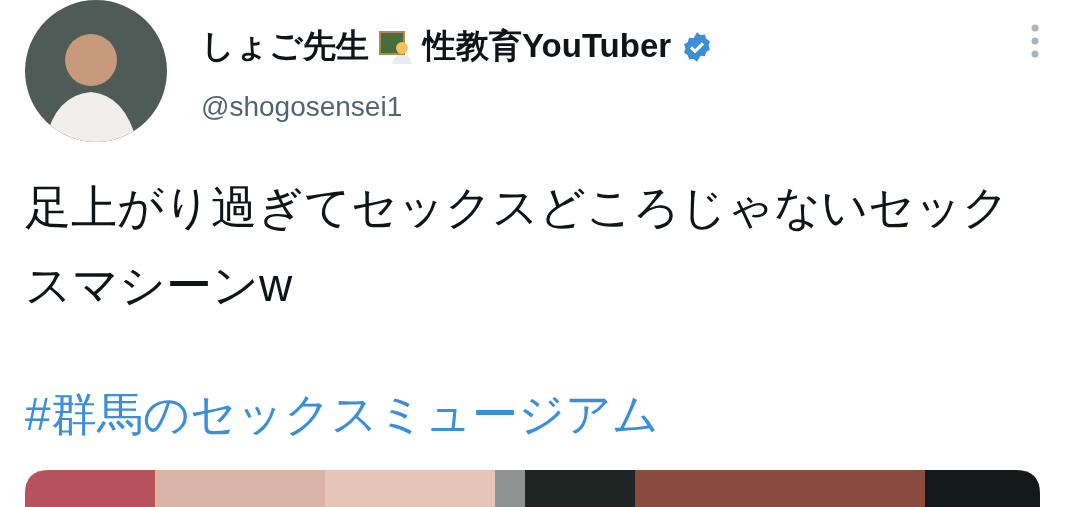 This screenshot has width=1073, height=507. I want to click on teacher-icon, so click(396, 46).